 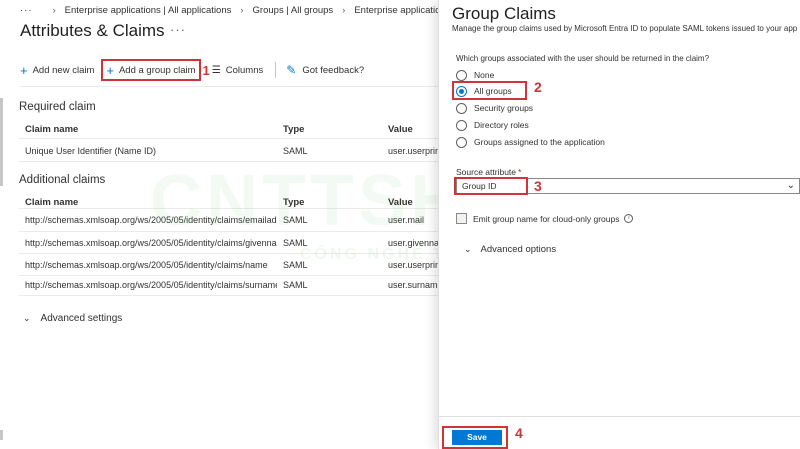 What do you see at coordinates (518, 249) in the screenshot?
I see `advanced-options-label: Advanced options` at bounding box center [518, 249].